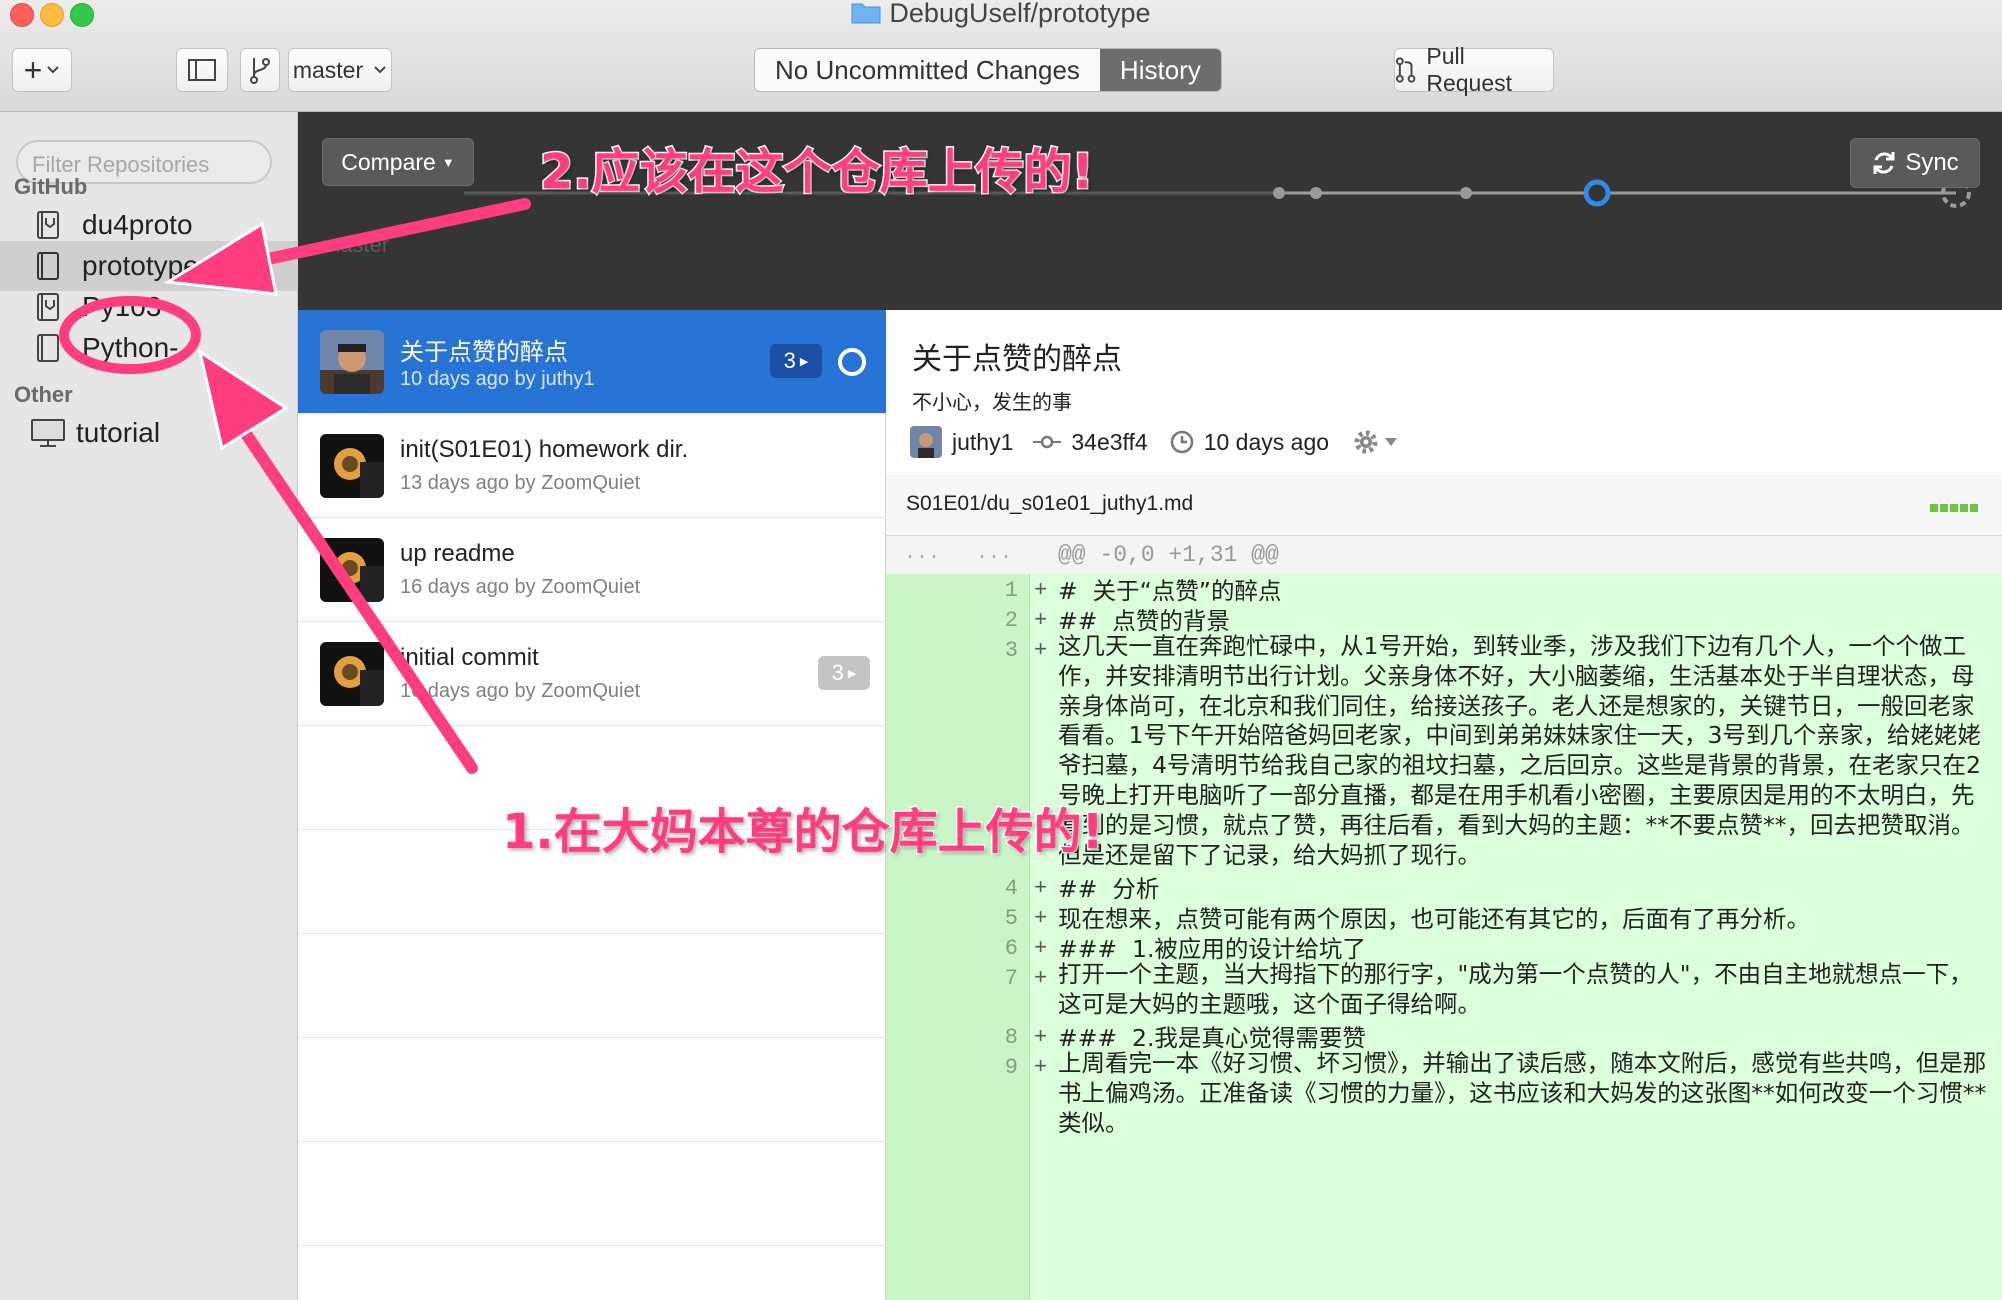 This screenshot has height=1300, width=2002. I want to click on line-number: 3, so click(1011, 650).